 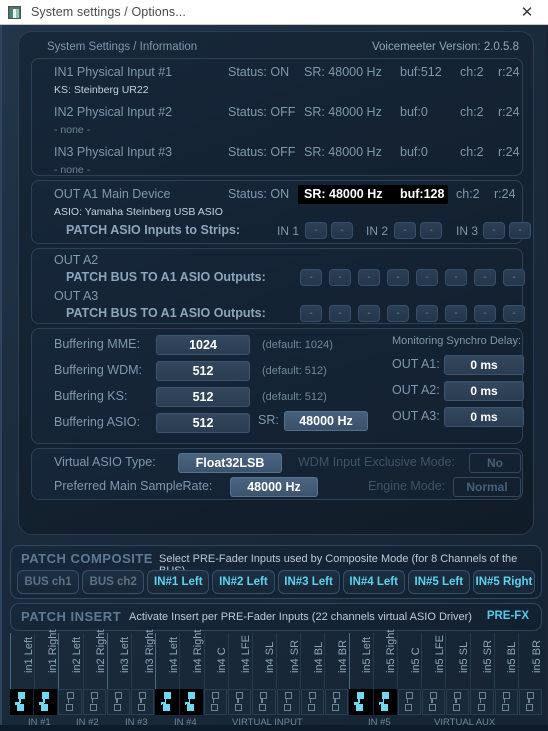 I want to click on out-a1-patch-label: PATCH ASIO Inputs to Strips:, so click(x=153, y=230).